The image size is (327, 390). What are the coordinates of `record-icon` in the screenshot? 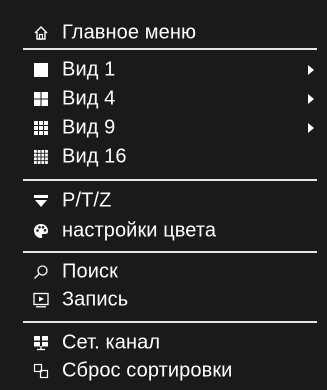 It's located at (41, 300).